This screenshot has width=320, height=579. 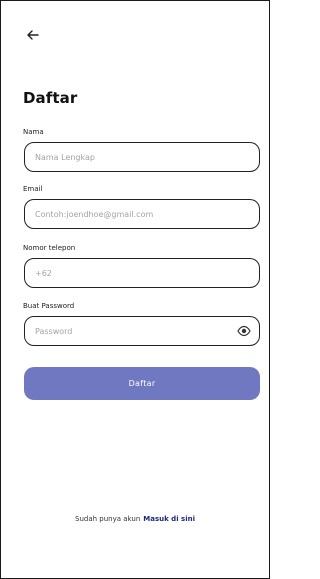 I want to click on email-label: Email, so click(x=33, y=189).